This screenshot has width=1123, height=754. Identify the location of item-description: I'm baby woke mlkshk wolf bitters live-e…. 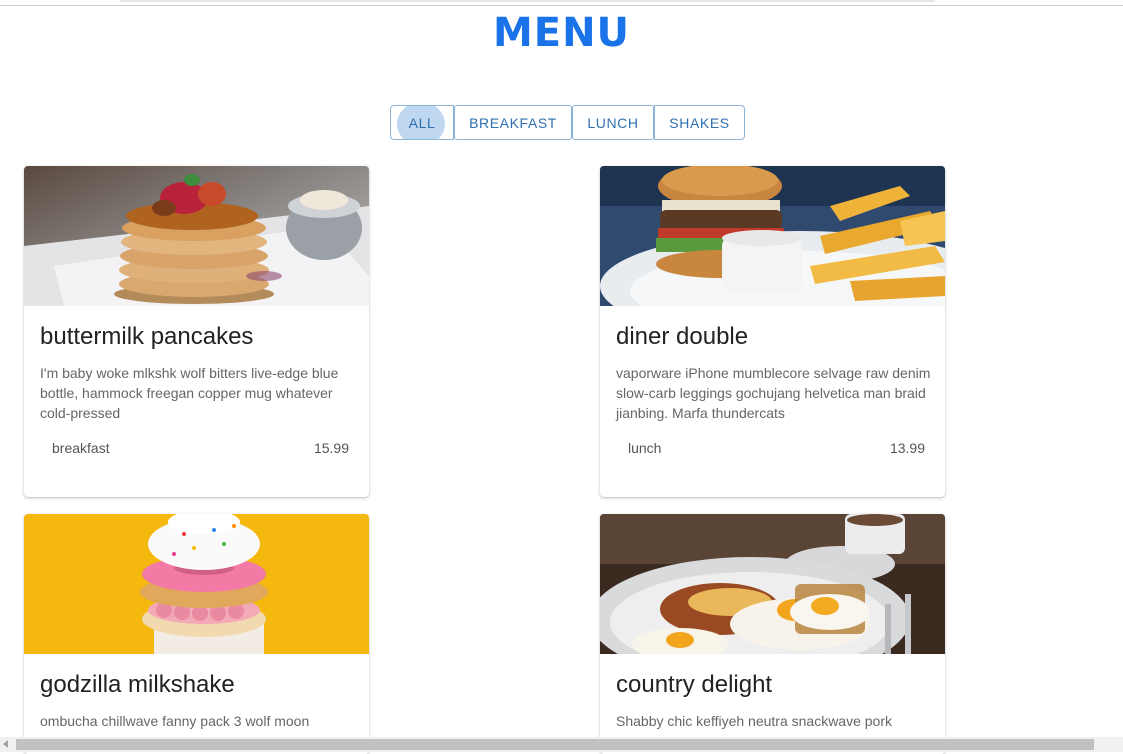
(189, 393).